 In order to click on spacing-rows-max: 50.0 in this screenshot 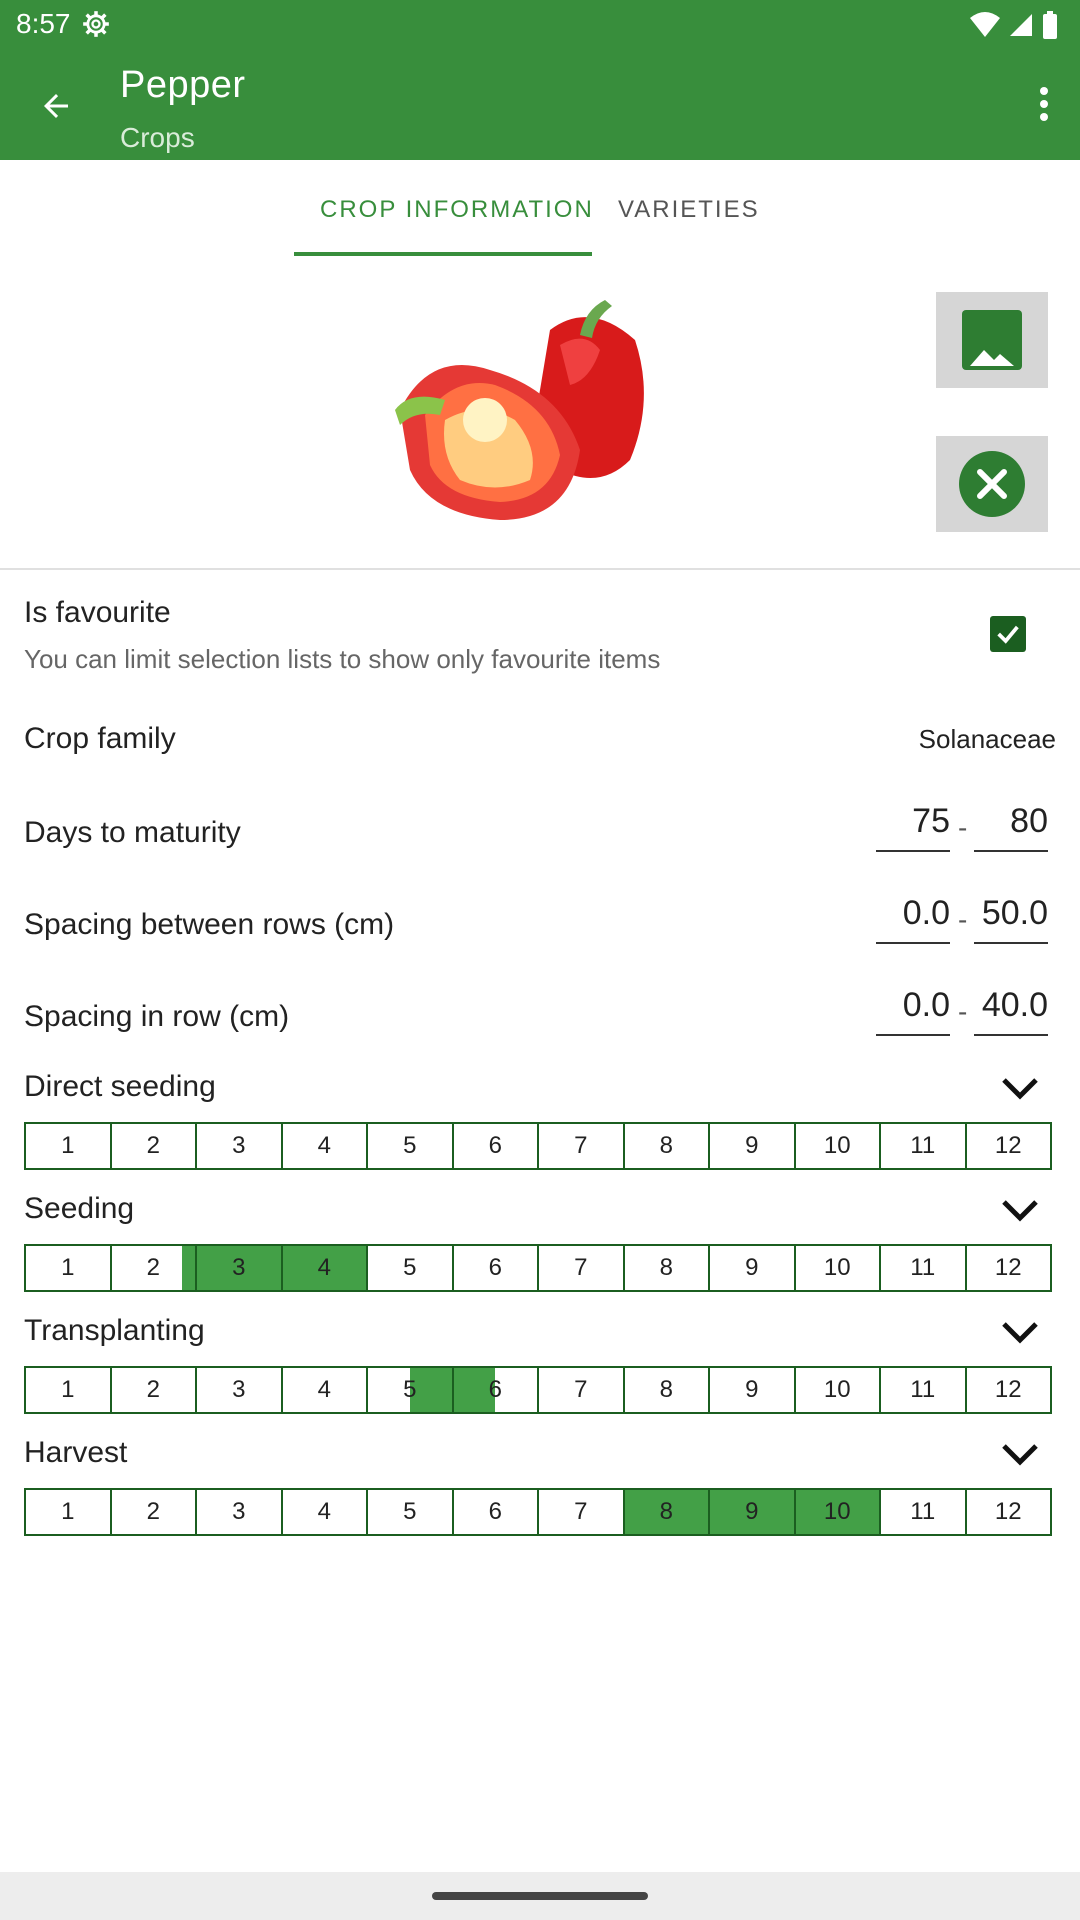, I will do `click(1011, 919)`.